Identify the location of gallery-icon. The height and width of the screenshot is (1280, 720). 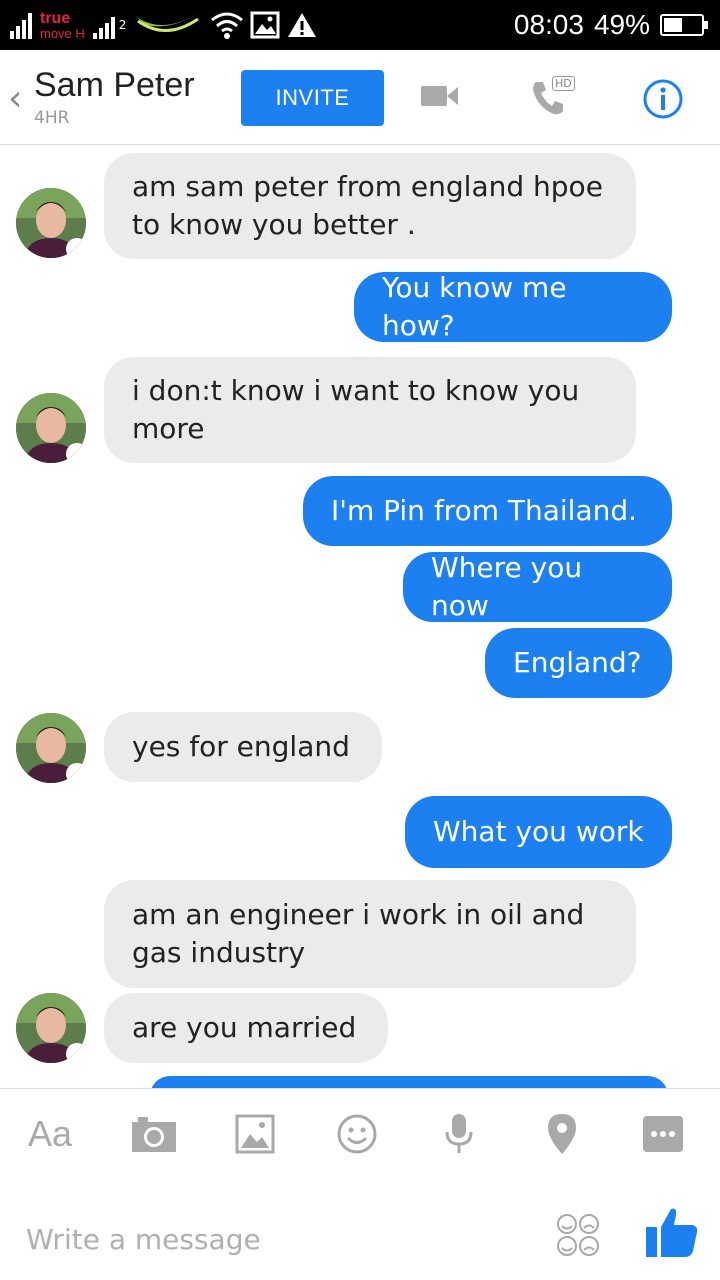
(255, 1134).